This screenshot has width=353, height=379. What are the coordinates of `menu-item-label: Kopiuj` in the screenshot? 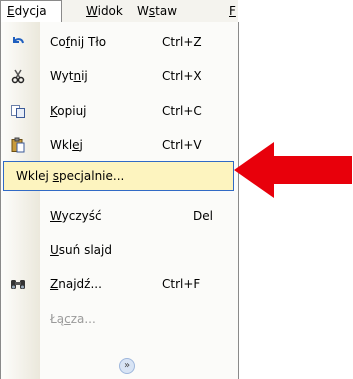 It's located at (68, 111).